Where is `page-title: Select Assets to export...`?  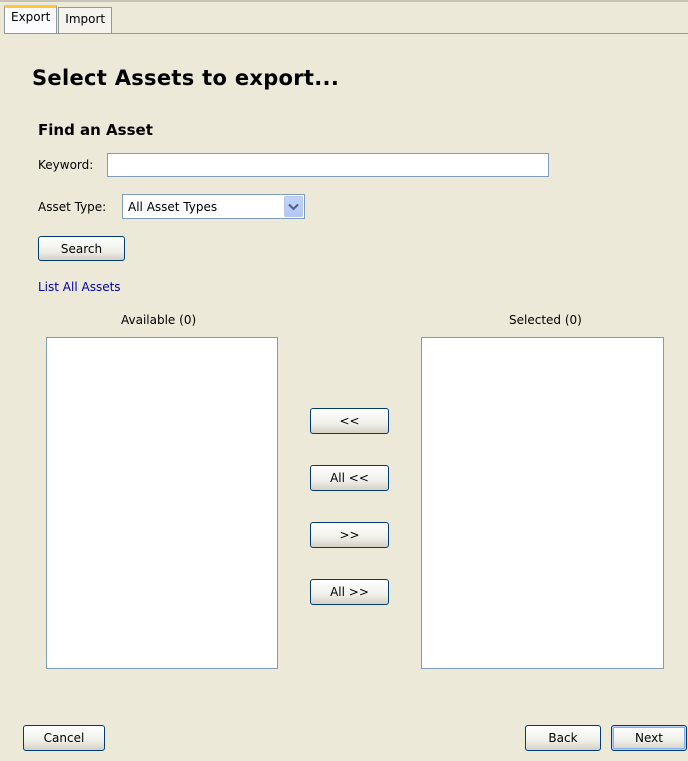 page-title: Select Assets to export... is located at coordinates (186, 78).